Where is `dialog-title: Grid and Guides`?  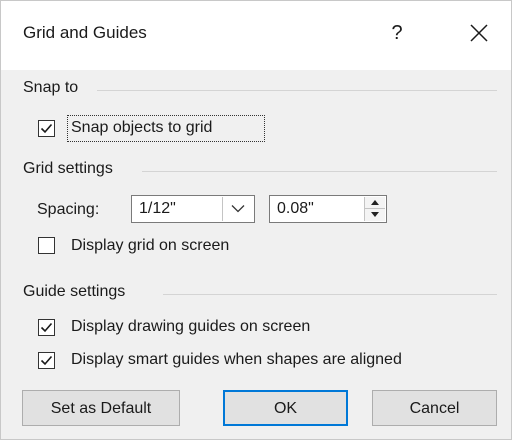 dialog-title: Grid and Guides is located at coordinates (85, 32).